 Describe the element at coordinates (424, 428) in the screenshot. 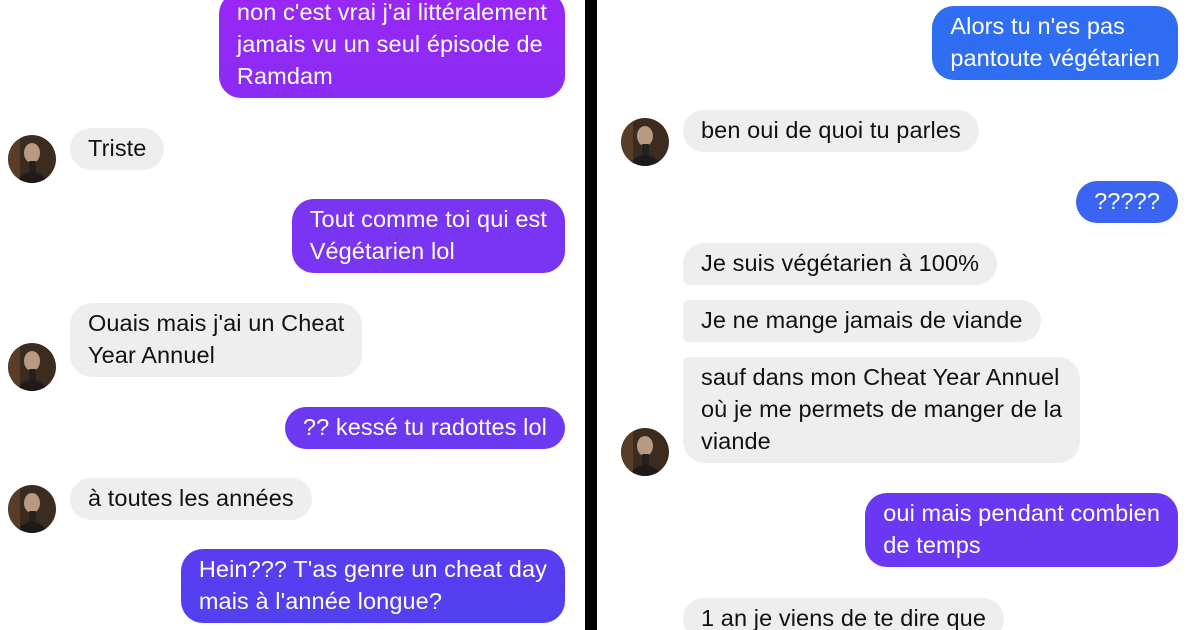

I see `outgoing-message: ?? kessé tu radottes lol` at that location.